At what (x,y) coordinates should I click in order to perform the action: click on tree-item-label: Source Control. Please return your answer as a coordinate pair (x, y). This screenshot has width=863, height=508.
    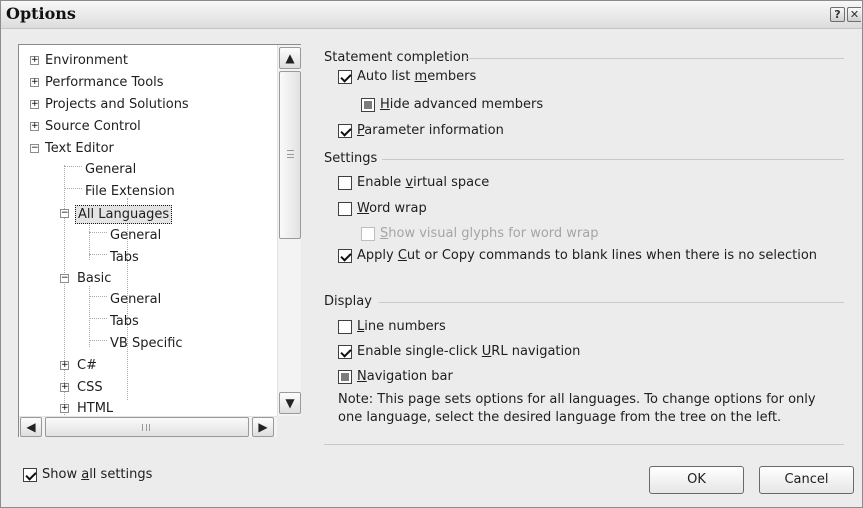
    Looking at the image, I should click on (93, 126).